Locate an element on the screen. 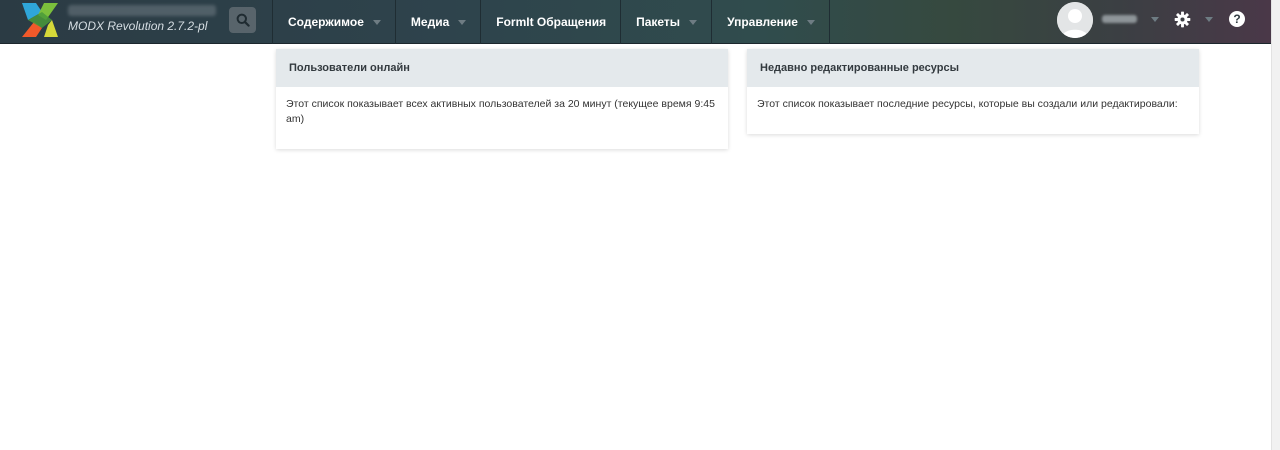 The height and width of the screenshot is (450, 1280). avatar is located at coordinates (1075, 20).